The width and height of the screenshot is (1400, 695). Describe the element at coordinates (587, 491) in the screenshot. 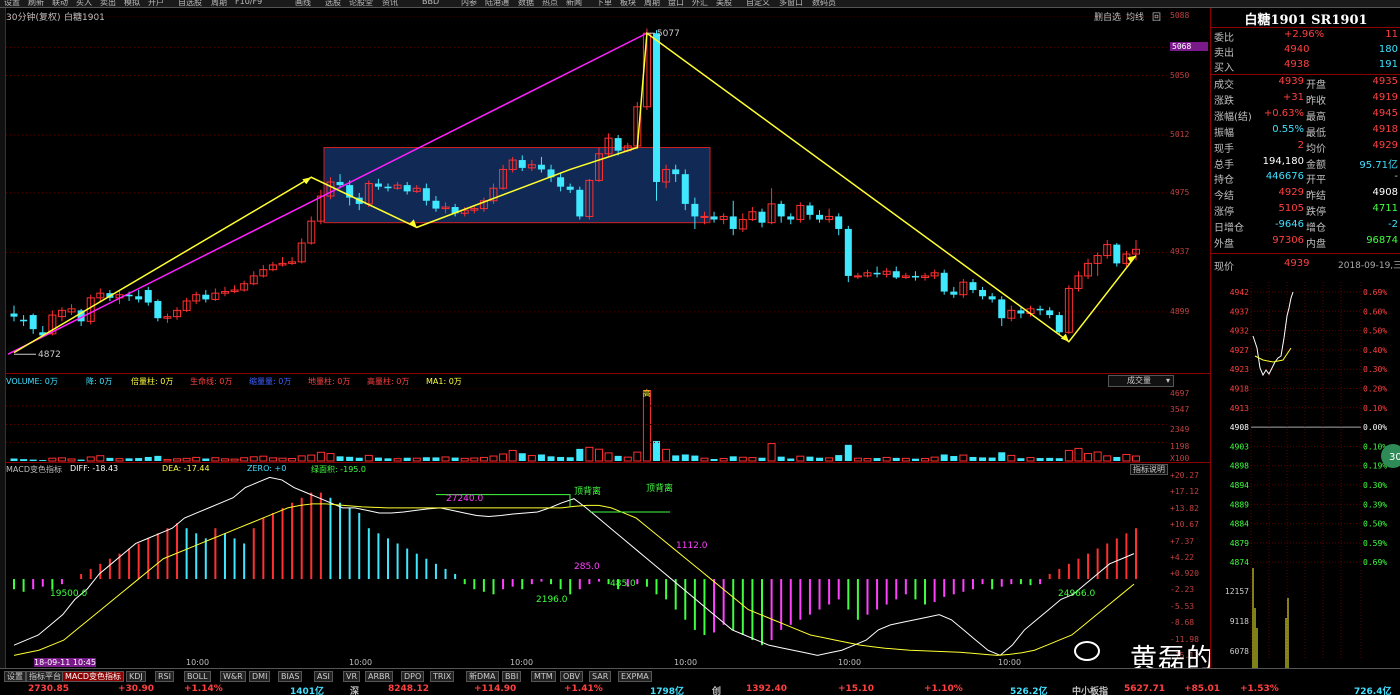

I see `macd-annotation: 顶背离` at that location.